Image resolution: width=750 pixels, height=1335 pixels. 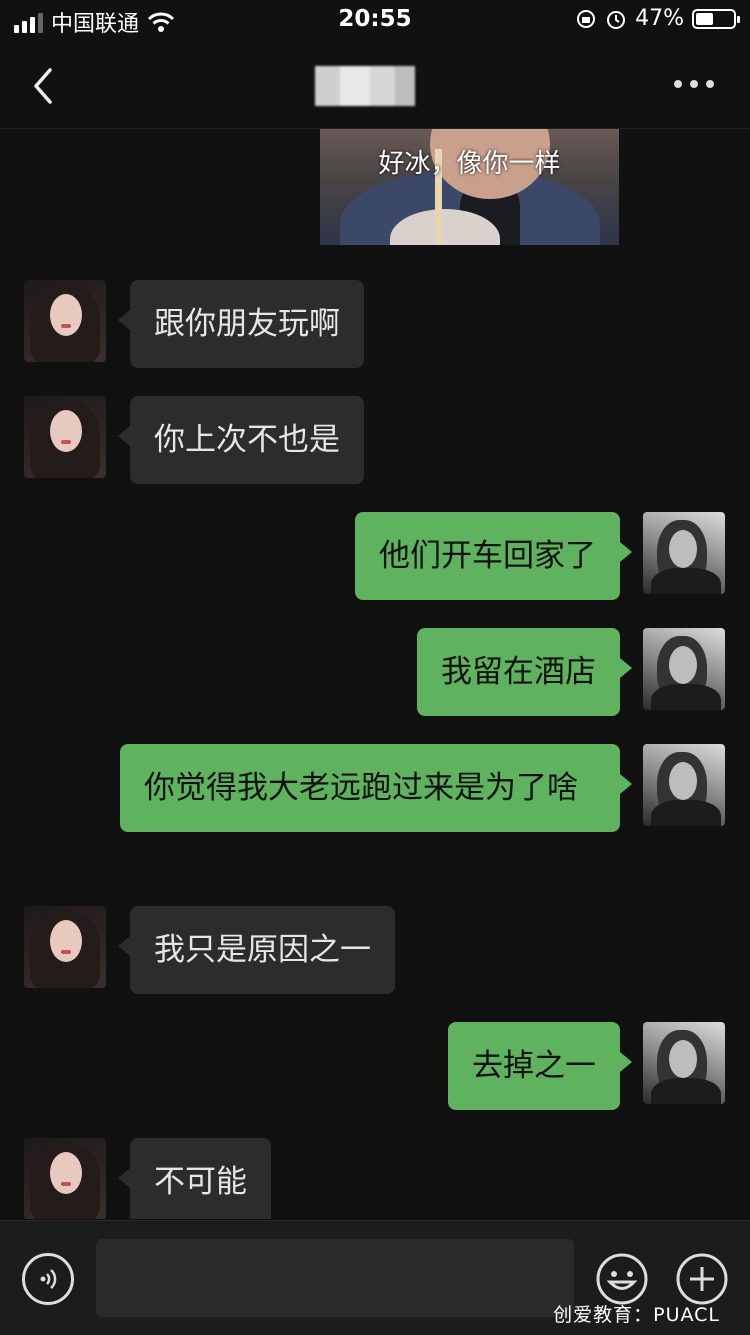 I want to click on nav-bar, so click(x=375, y=86).